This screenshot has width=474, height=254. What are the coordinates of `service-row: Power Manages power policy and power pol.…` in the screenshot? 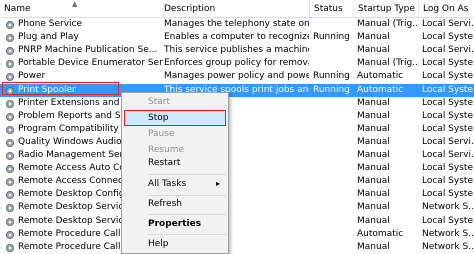 It's located at (237, 76).